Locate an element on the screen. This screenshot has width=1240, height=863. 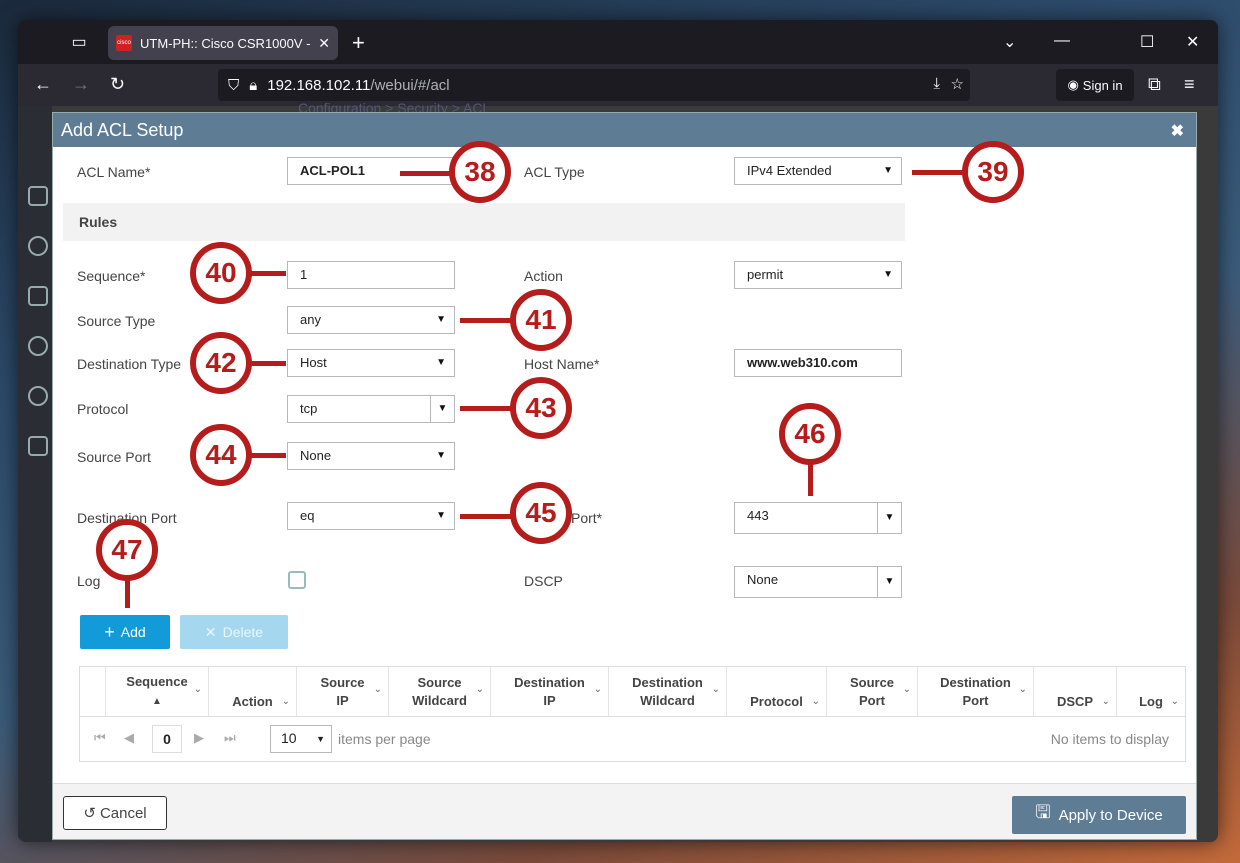
close-window-icon: ✕ is located at coordinates (1192, 42).